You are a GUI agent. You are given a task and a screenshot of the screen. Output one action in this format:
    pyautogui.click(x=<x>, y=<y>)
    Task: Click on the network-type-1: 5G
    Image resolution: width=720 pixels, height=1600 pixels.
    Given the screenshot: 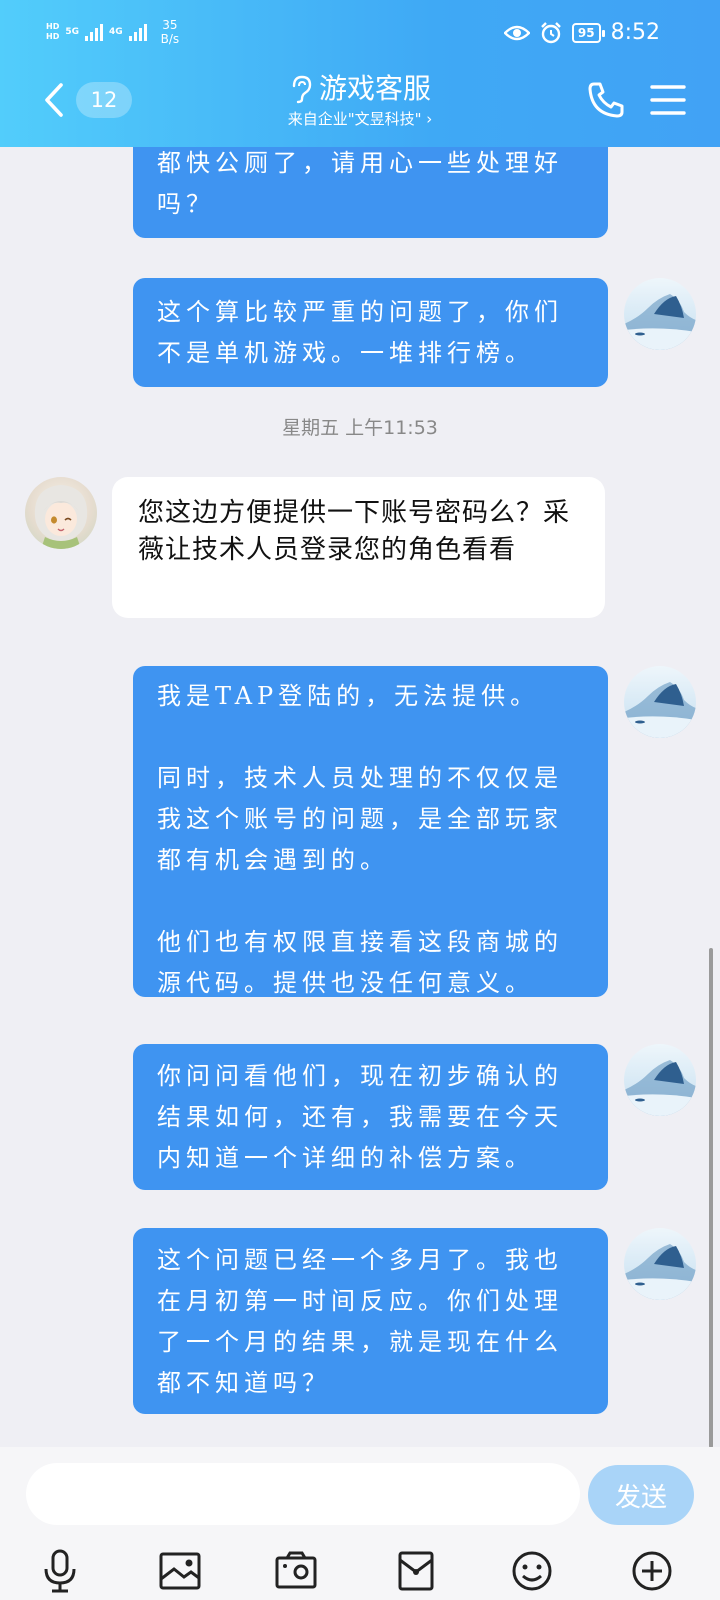 What is the action you would take?
    pyautogui.click(x=72, y=32)
    